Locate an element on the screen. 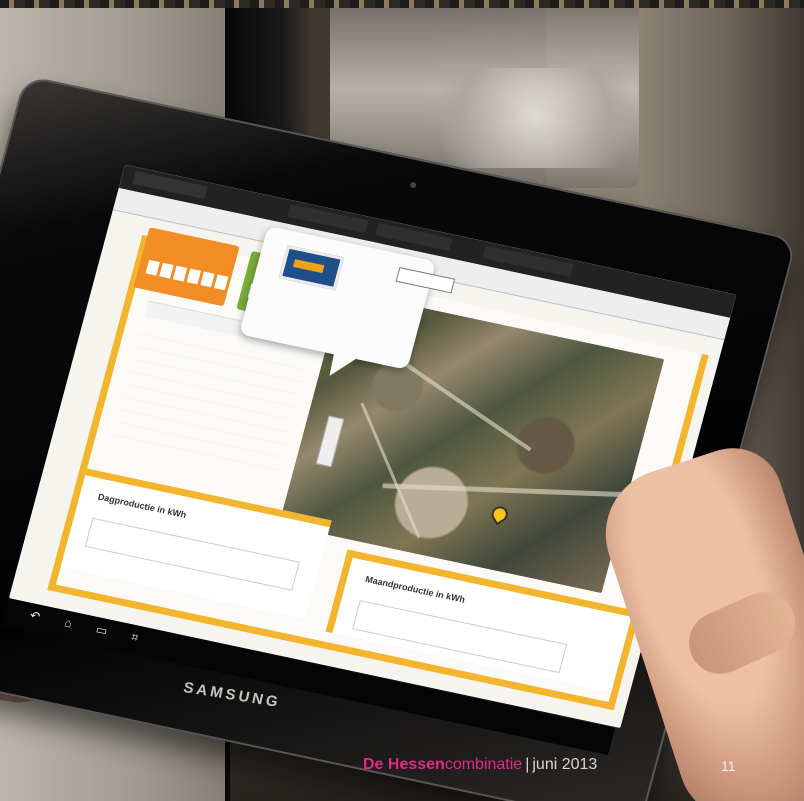  magazine-brand-bold: De Hessen is located at coordinates (404, 764).